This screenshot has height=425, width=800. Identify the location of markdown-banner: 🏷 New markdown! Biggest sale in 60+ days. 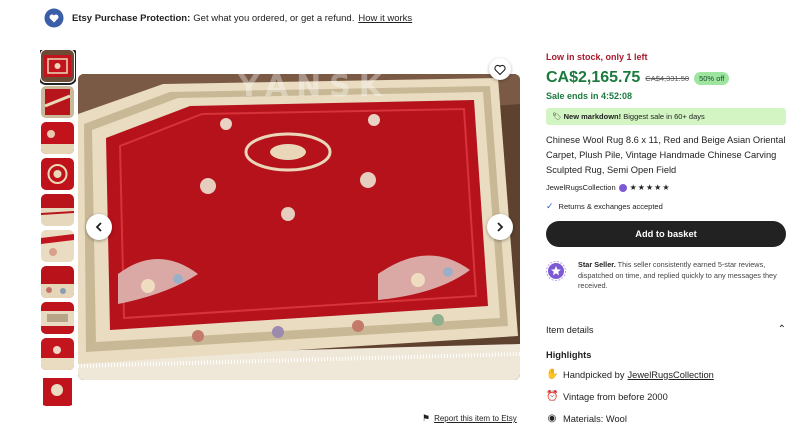
(666, 116).